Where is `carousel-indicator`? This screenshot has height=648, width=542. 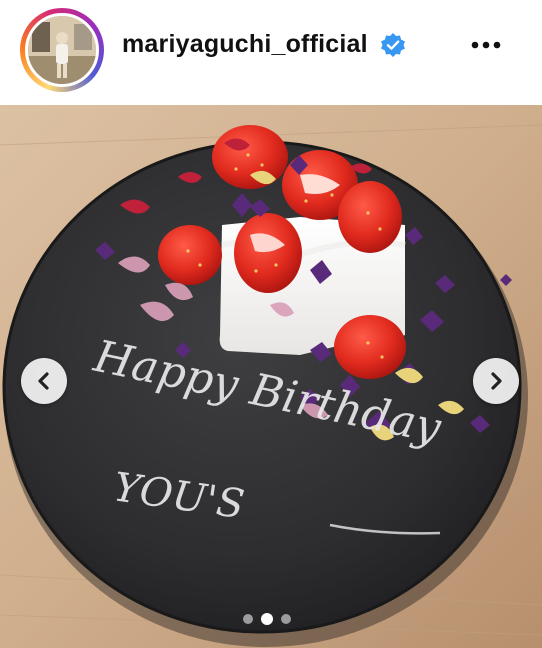
carousel-indicator is located at coordinates (271, 619).